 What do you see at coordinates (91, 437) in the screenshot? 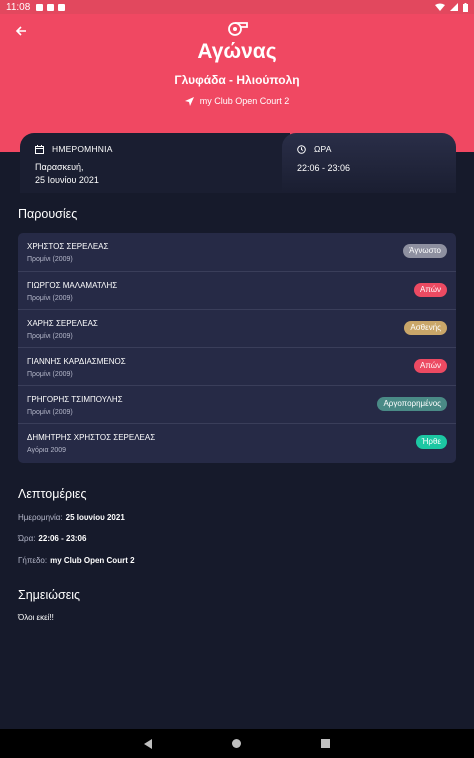
I see `player-name: ΔΗΜΗΤΡΗΣ ΧΡΗΣΤΟΣ ΣΕΡΕΛΕΑΣ` at bounding box center [91, 437].